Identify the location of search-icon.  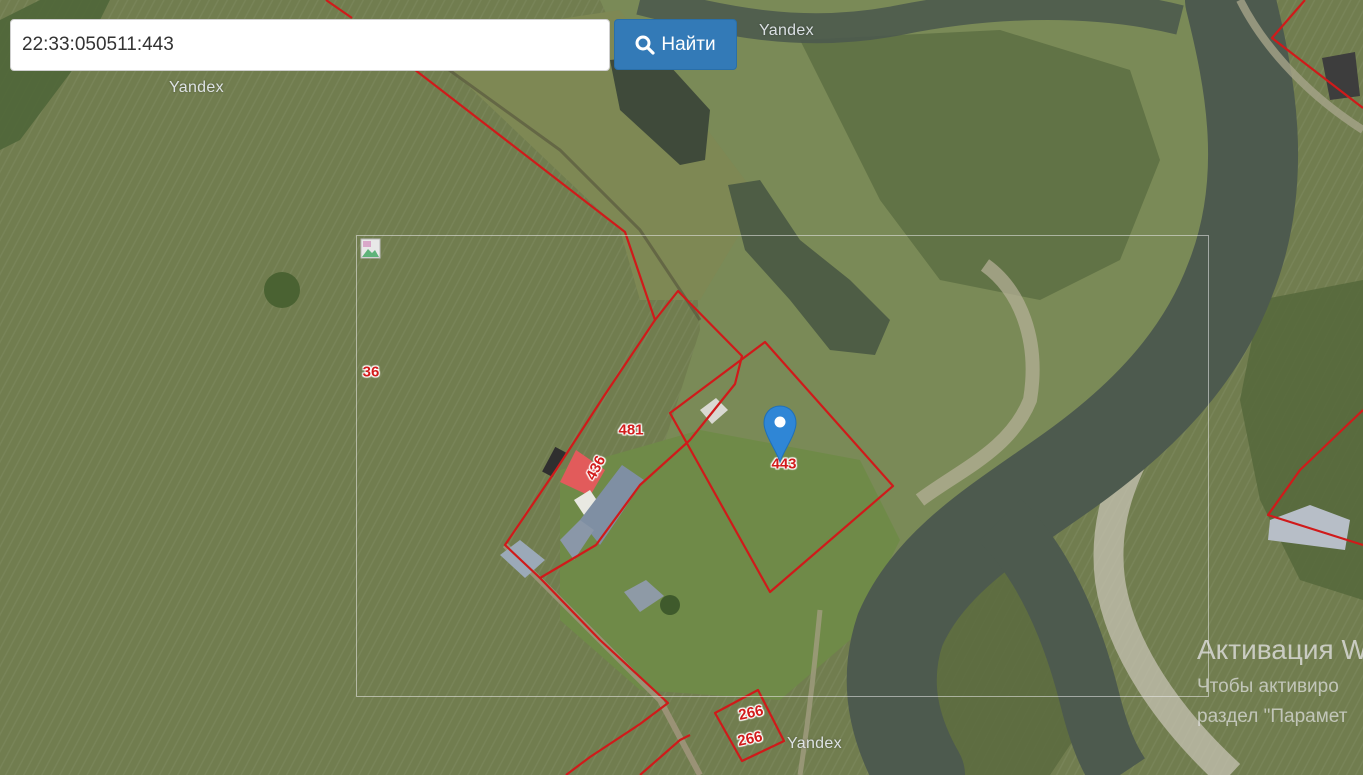
(645, 45).